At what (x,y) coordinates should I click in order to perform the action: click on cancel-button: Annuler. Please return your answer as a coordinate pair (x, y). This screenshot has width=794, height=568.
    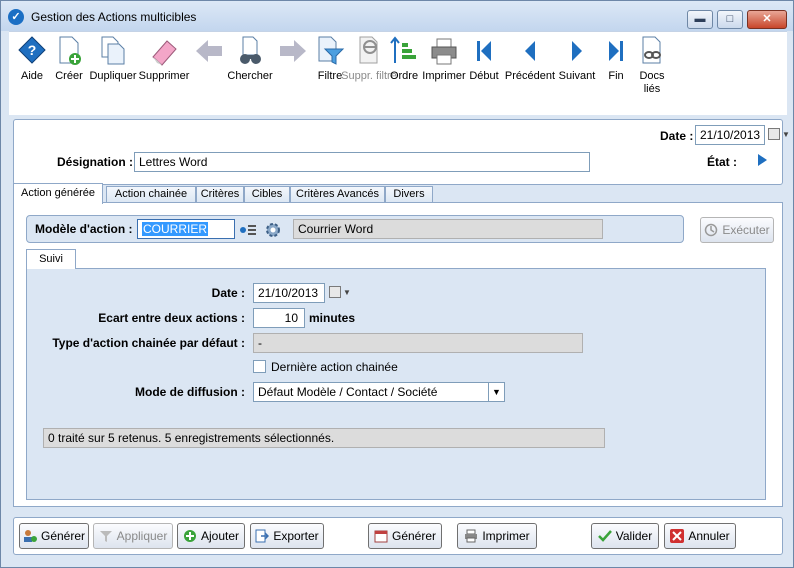
    Looking at the image, I should click on (700, 536).